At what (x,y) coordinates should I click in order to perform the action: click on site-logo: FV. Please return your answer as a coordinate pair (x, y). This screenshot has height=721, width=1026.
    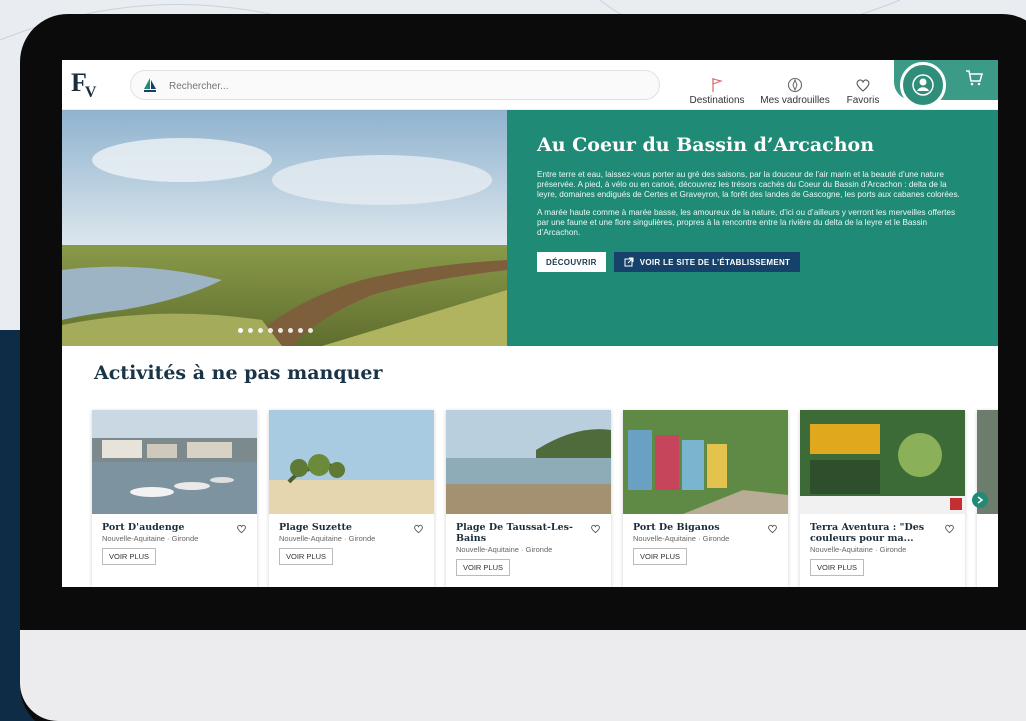
    Looking at the image, I should click on (83, 84).